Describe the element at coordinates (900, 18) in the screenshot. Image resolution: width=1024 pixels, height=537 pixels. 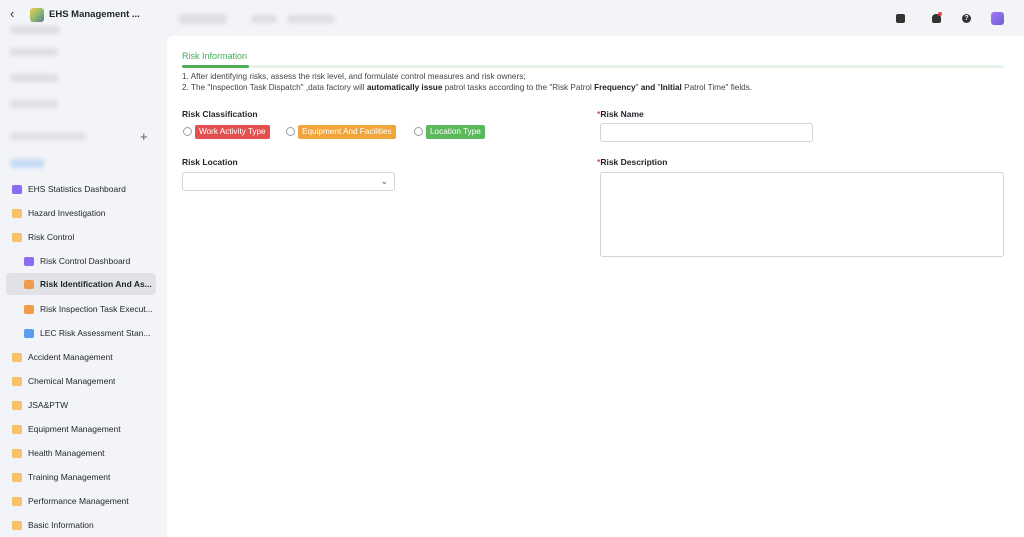
I see `panel-toggle-icon` at that location.